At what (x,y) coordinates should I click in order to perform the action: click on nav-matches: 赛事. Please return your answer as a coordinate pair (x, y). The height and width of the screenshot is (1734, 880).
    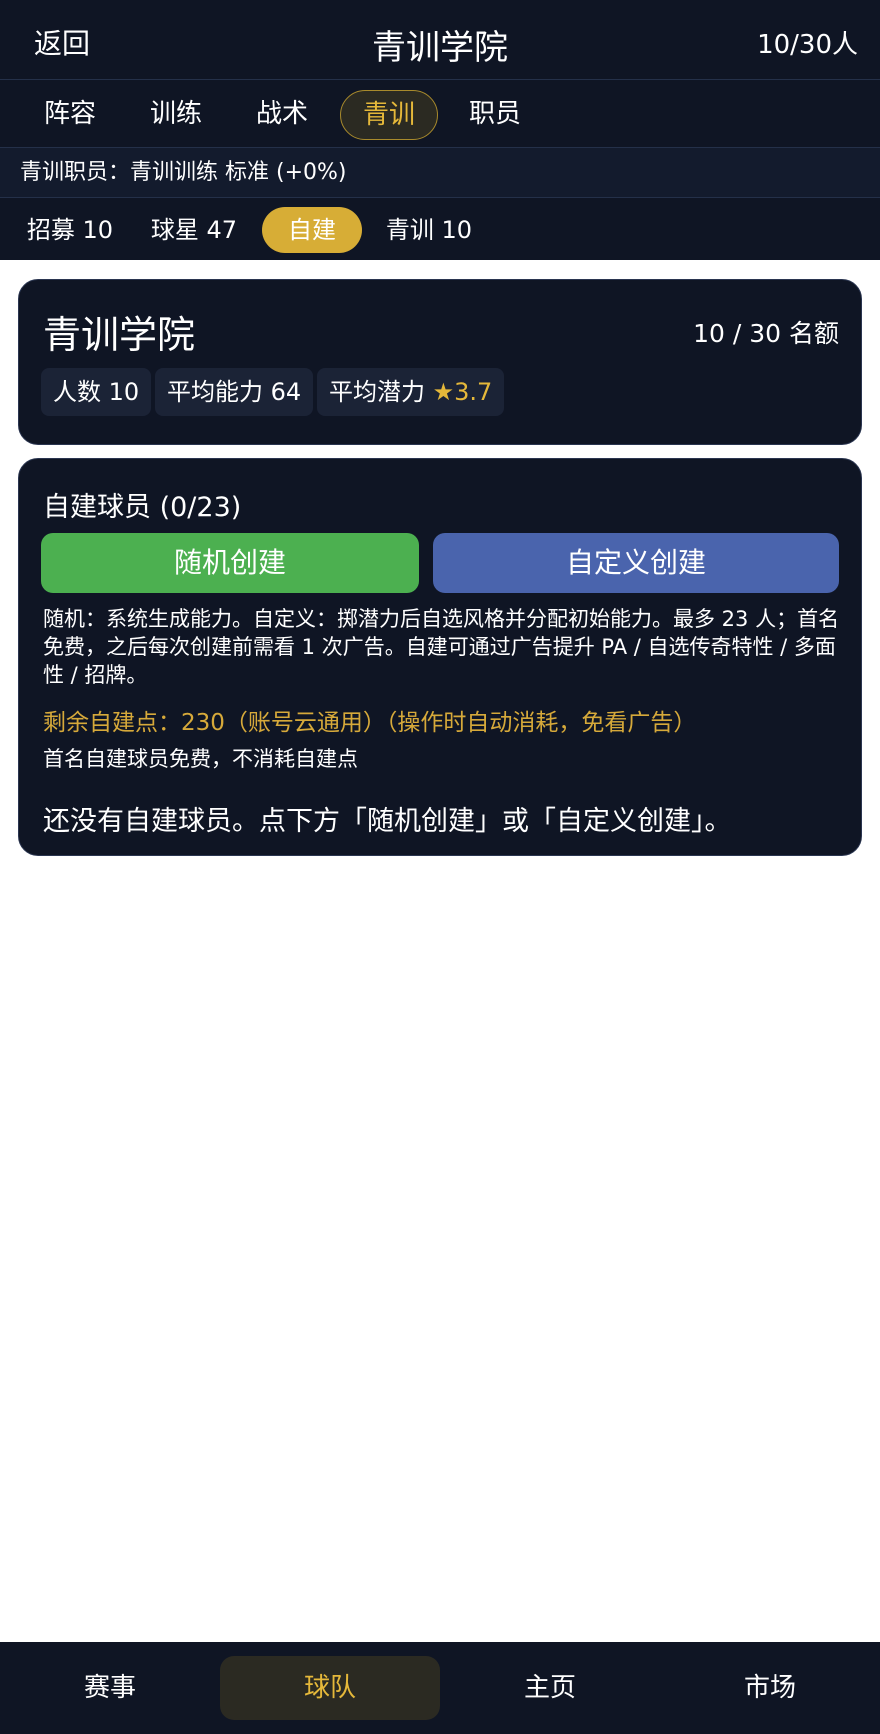
    Looking at the image, I should click on (110, 1688).